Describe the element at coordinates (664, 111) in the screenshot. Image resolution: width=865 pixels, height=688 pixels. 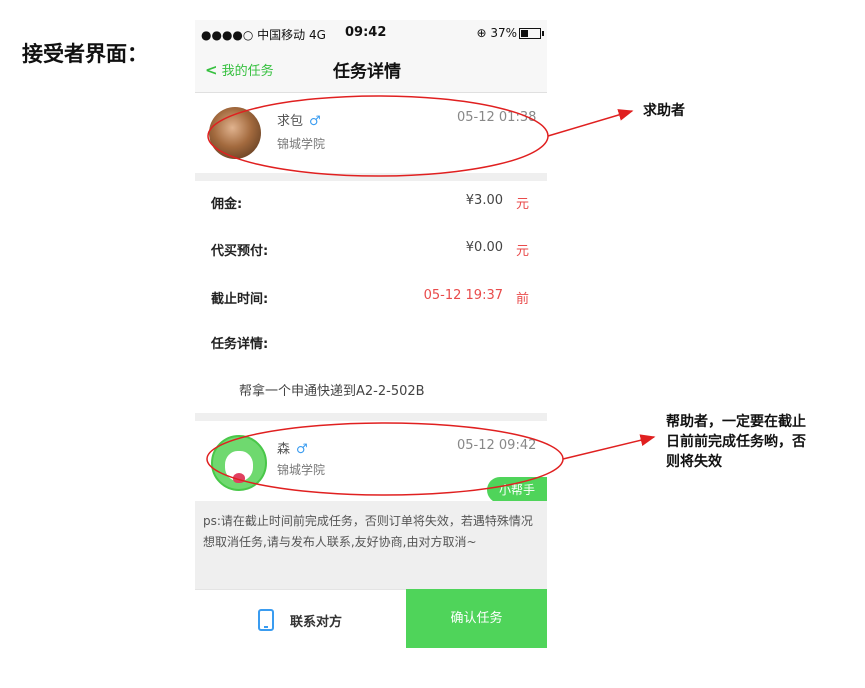
I see `requester-annotation: 求助者` at that location.